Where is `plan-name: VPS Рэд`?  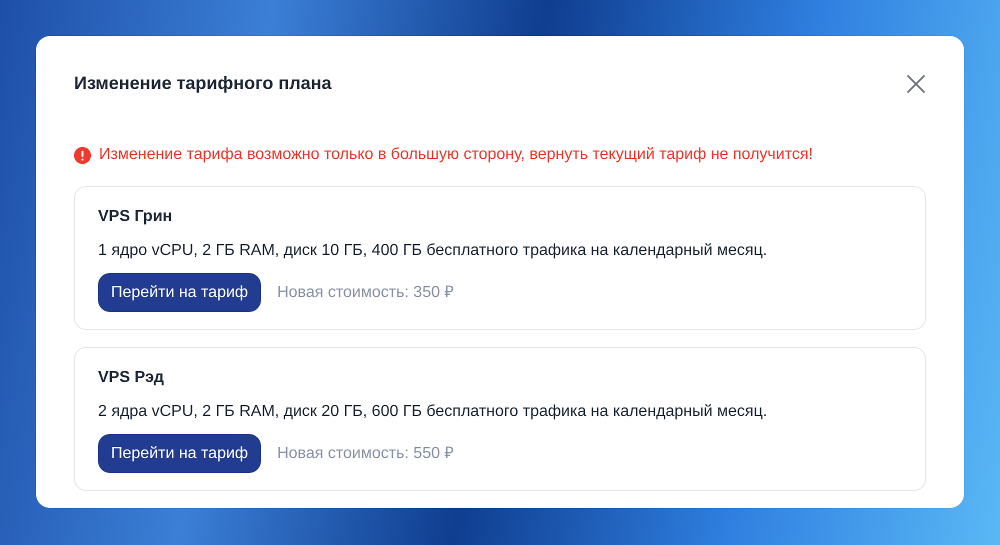 plan-name: VPS Рэд is located at coordinates (131, 378).